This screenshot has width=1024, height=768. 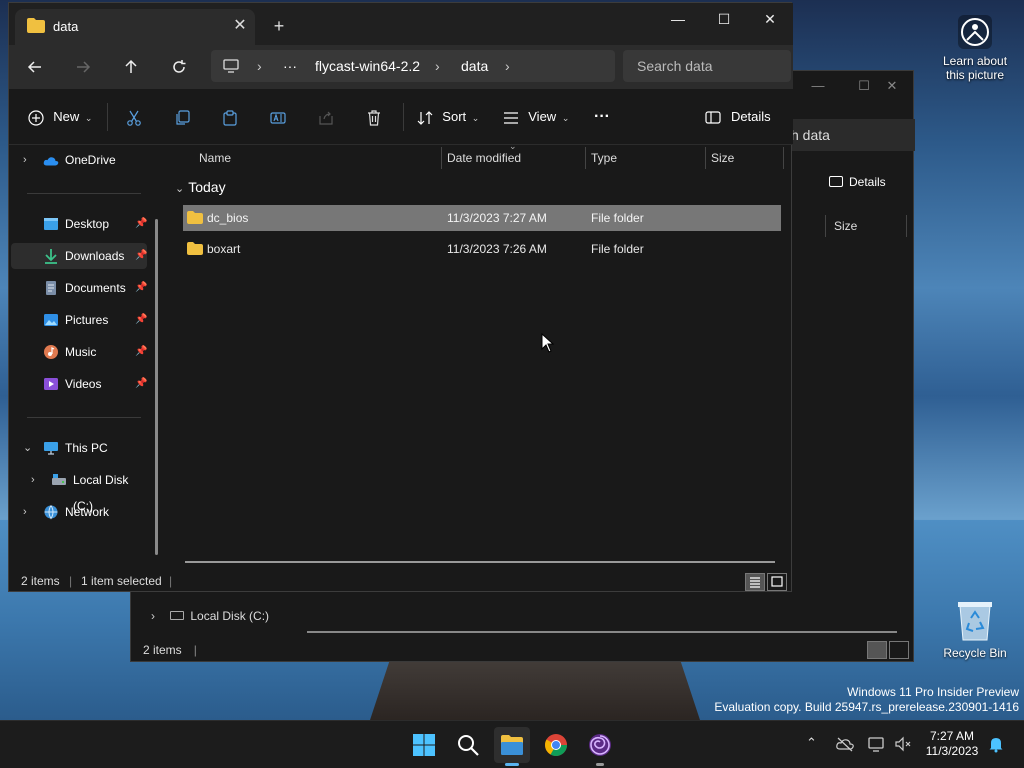 I want to click on breadcrumb-flycast: flycast-win64-2.2, so click(x=367, y=66).